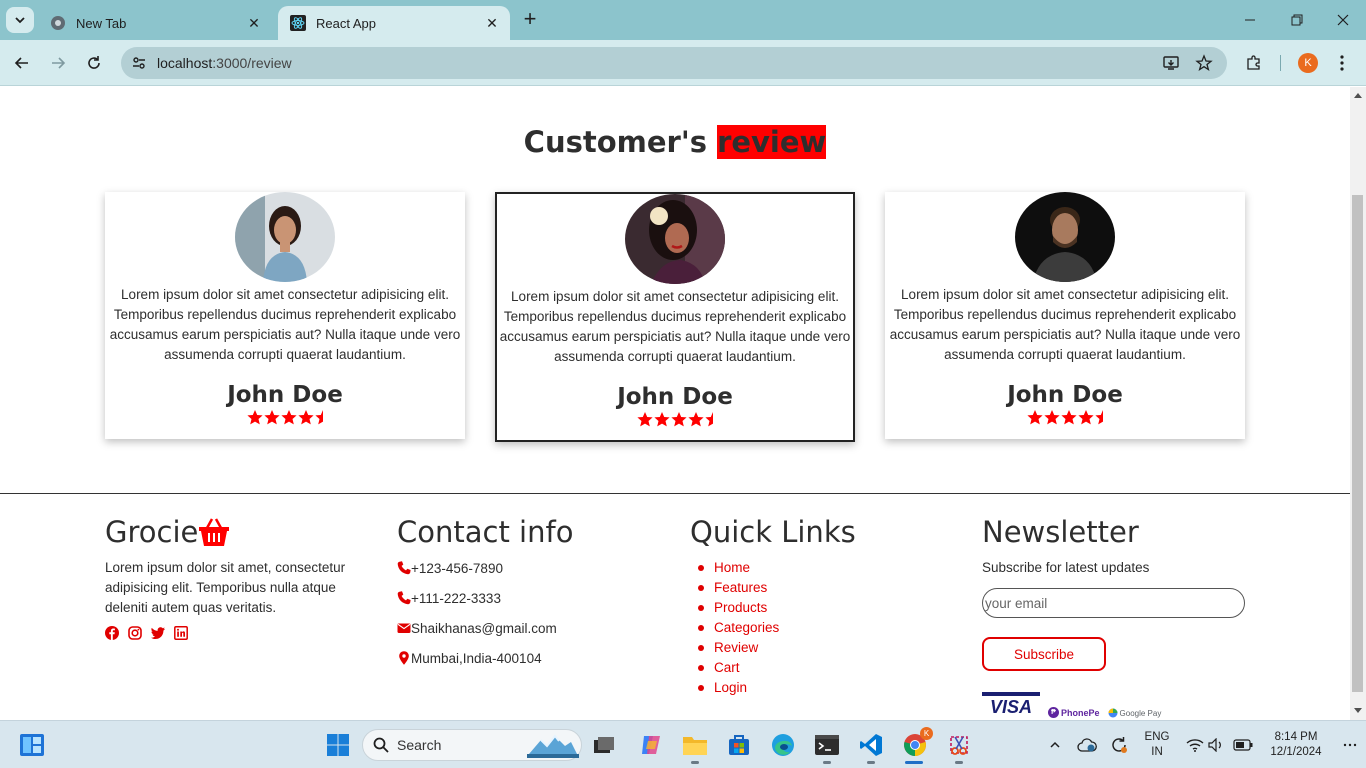  I want to click on linkedin-icon, so click(181, 633).